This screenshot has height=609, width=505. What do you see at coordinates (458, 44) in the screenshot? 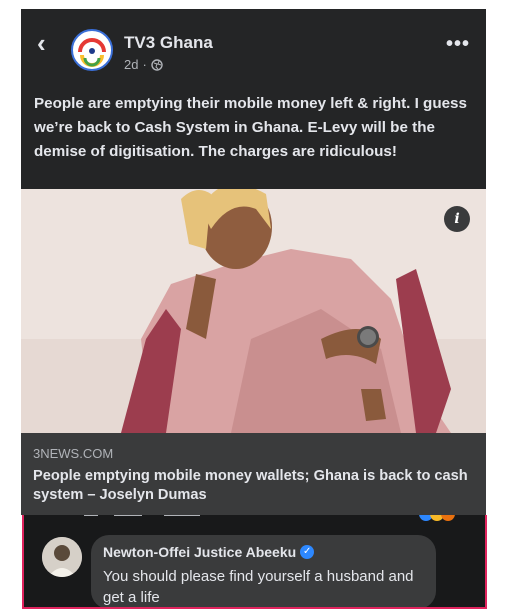
I see `more-options-icon: •••` at bounding box center [458, 44].